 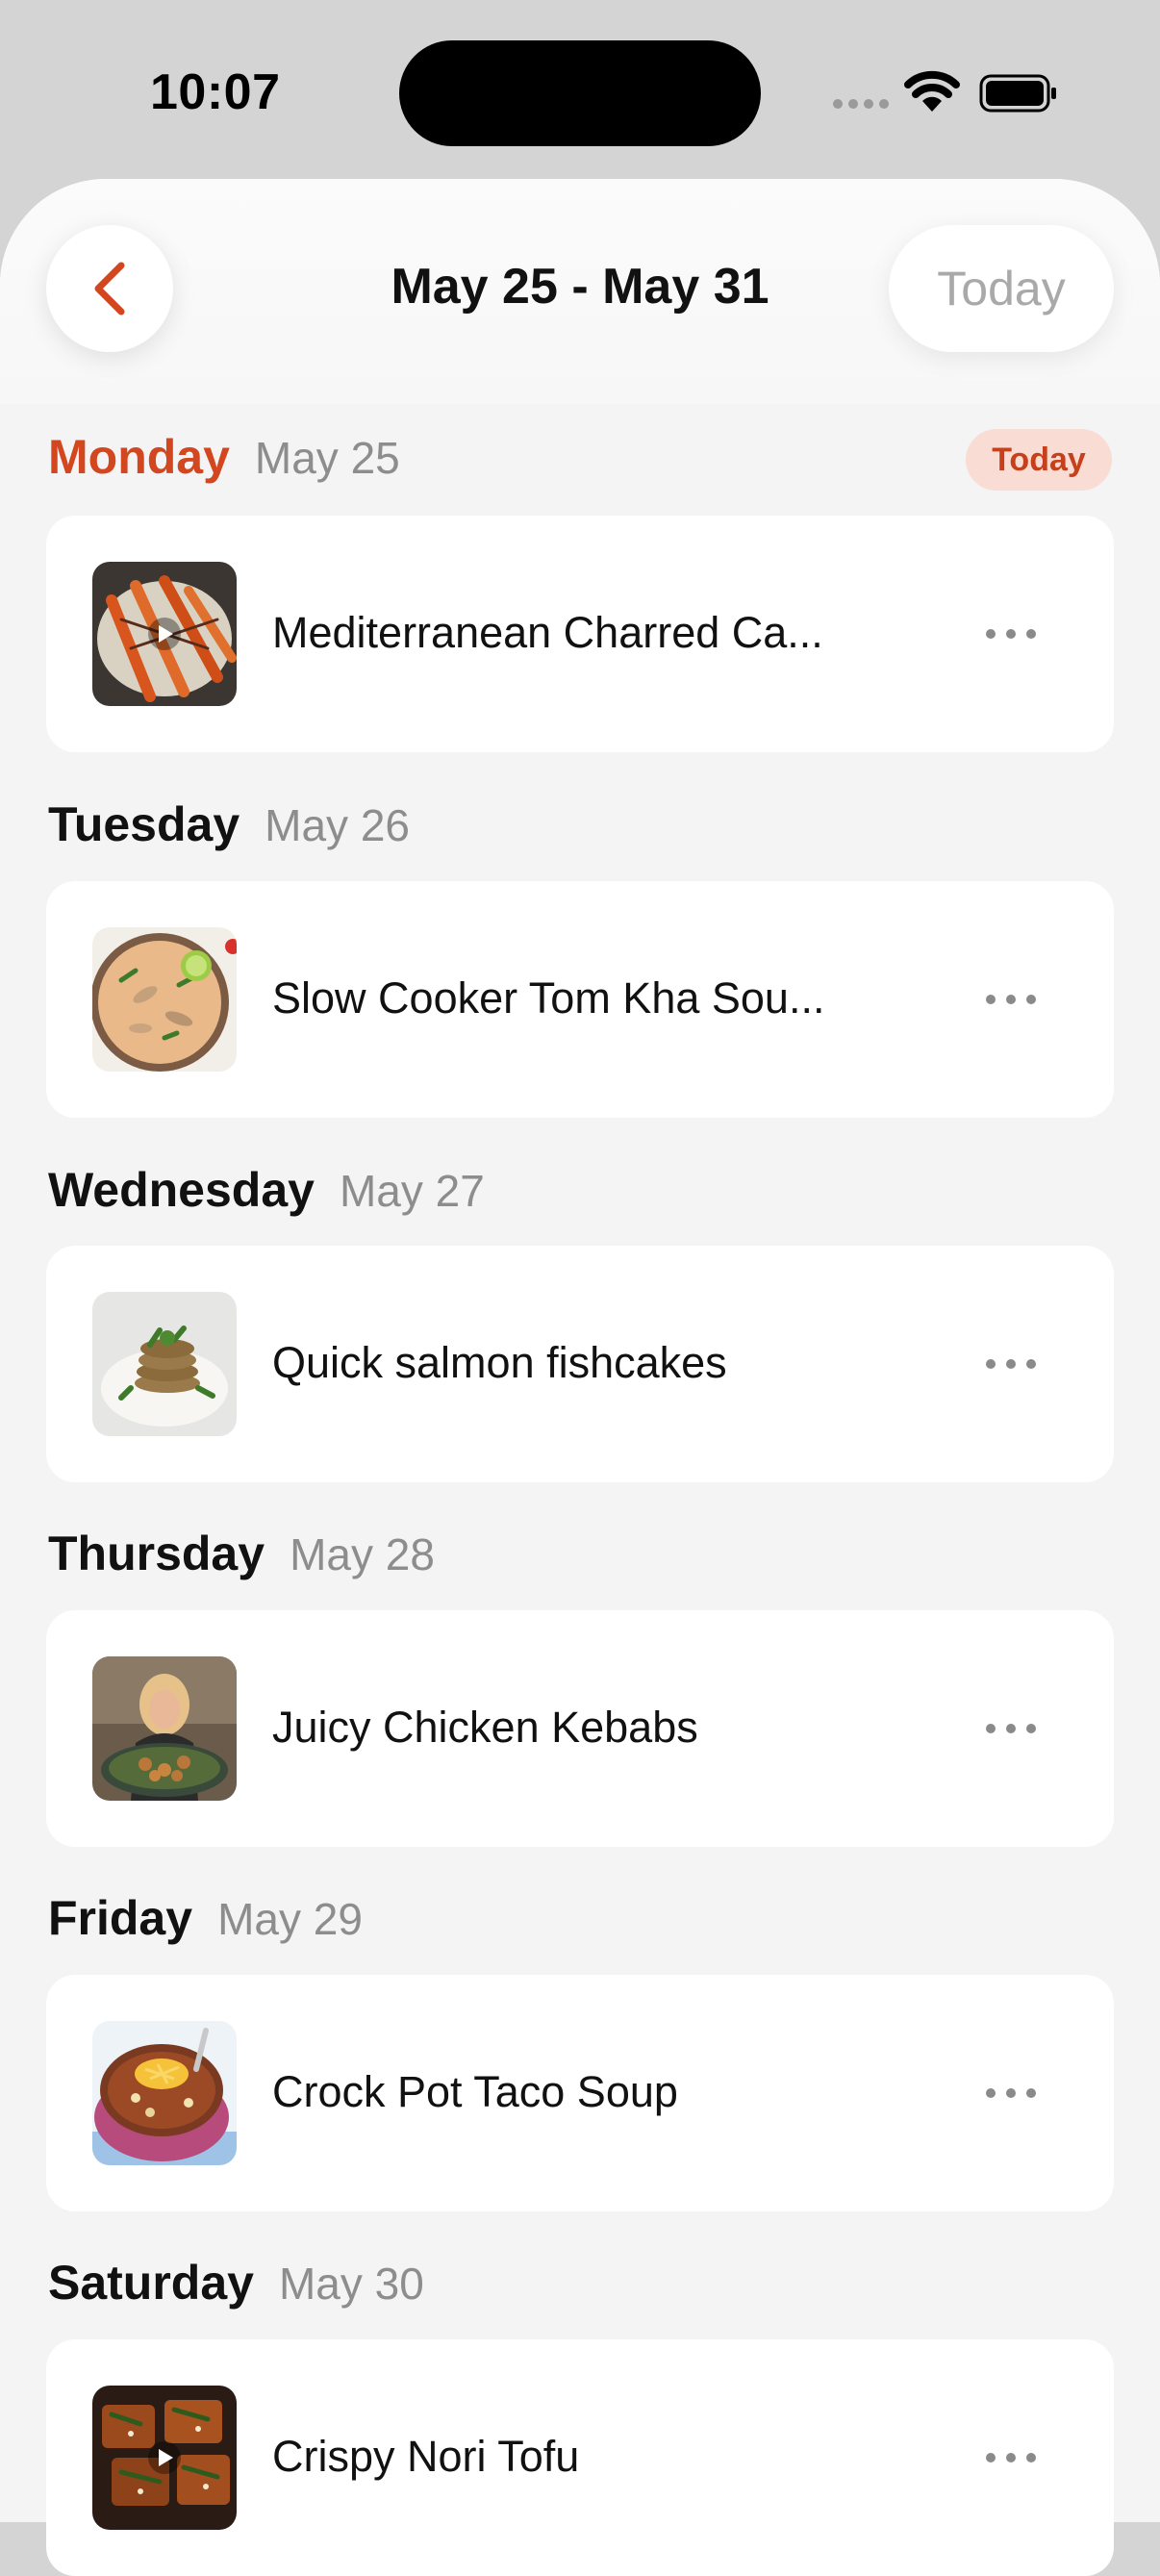 I want to click on nori-tofu-photo, so click(x=164, y=2458).